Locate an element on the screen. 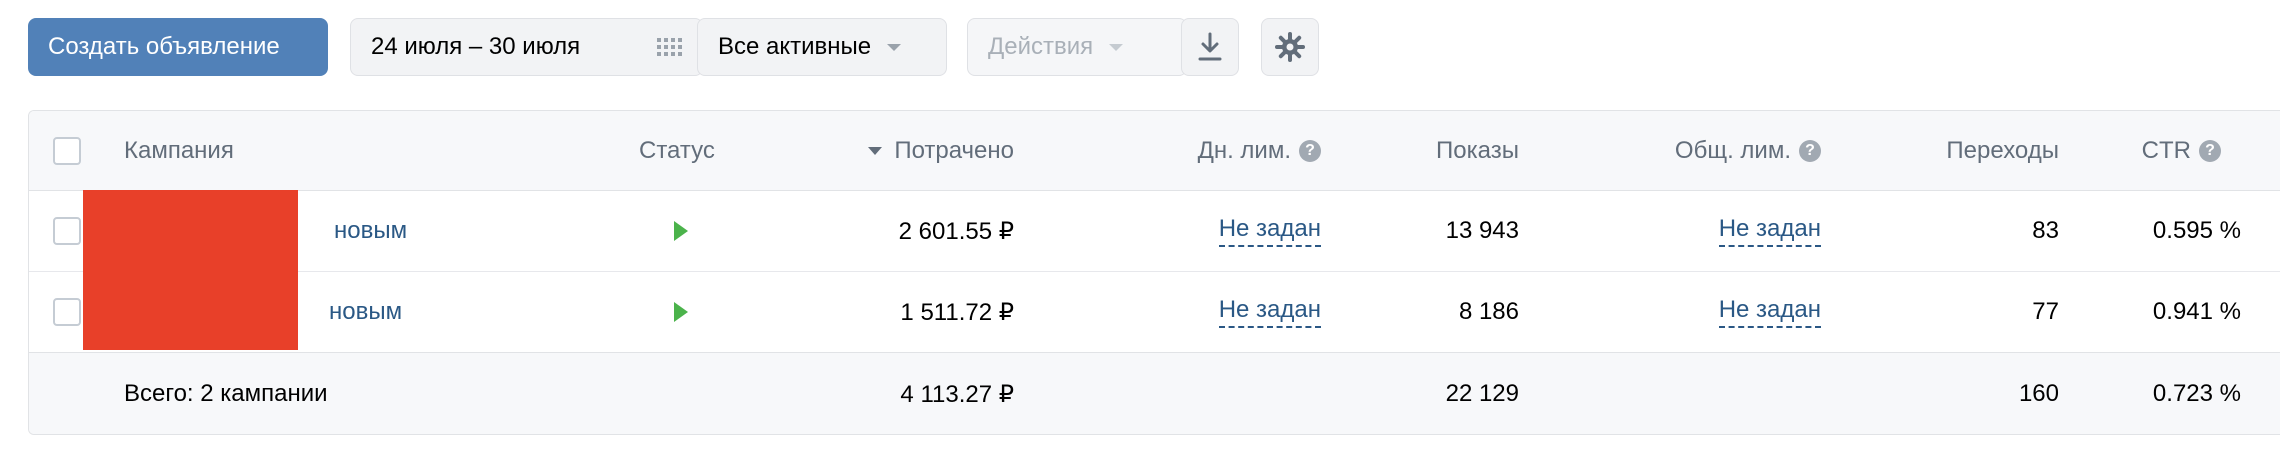 The image size is (2280, 456). header-total-limit-label: Общ. лим. is located at coordinates (1732, 150).